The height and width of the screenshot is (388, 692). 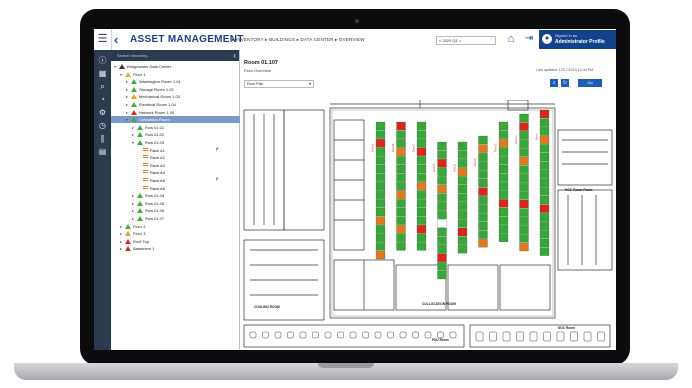 I want to click on tree-item: ▸ Row 01.02, so click(x=185, y=134).